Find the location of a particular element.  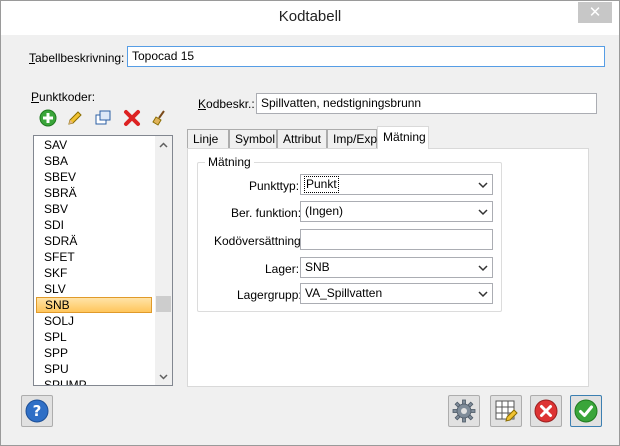

ber-funktion-label: Ber. funktion: is located at coordinates (266, 213).